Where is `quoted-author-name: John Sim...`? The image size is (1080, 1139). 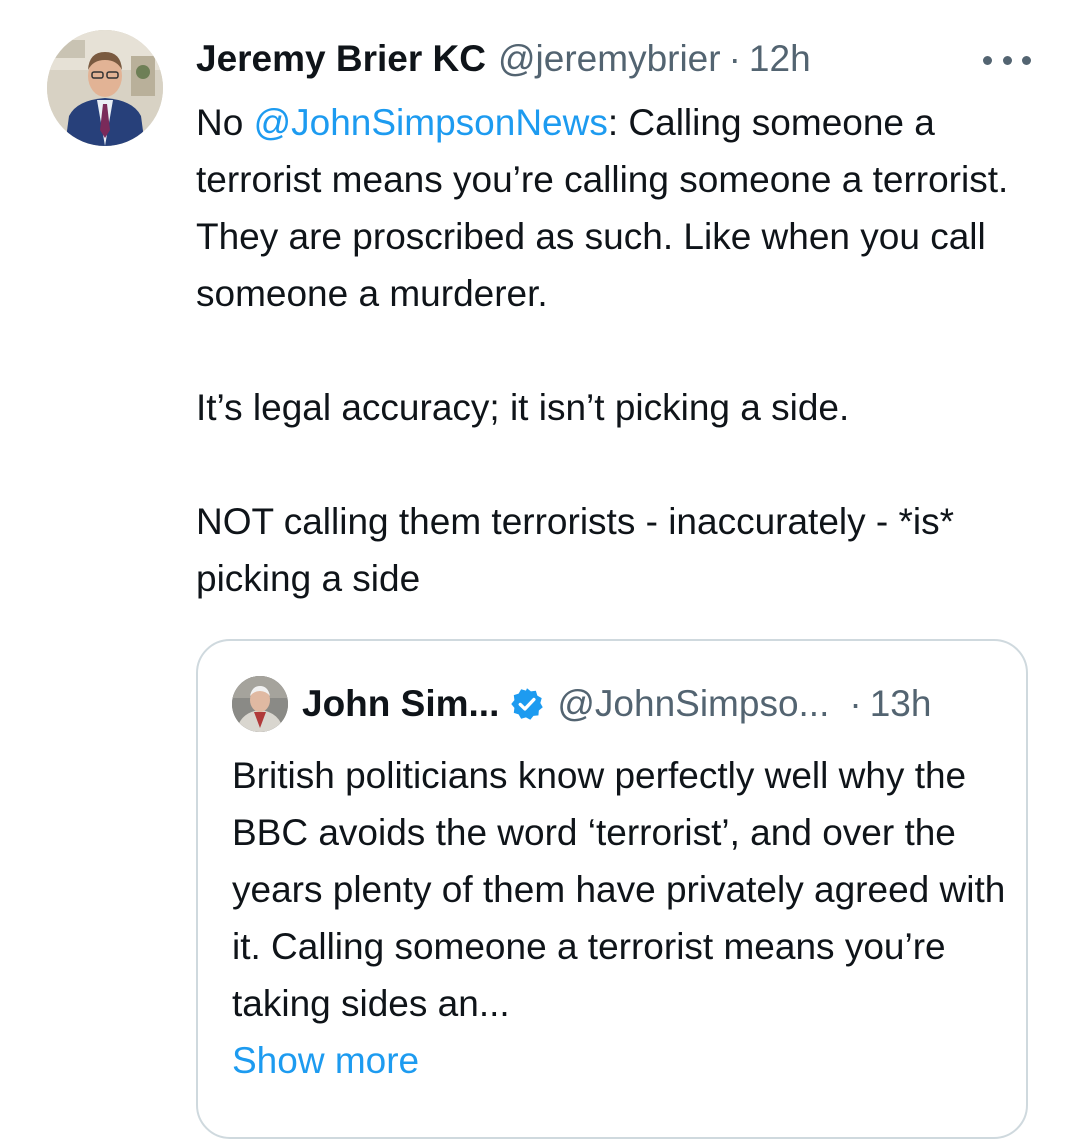
quoted-author-name: John Sim... is located at coordinates (400, 704).